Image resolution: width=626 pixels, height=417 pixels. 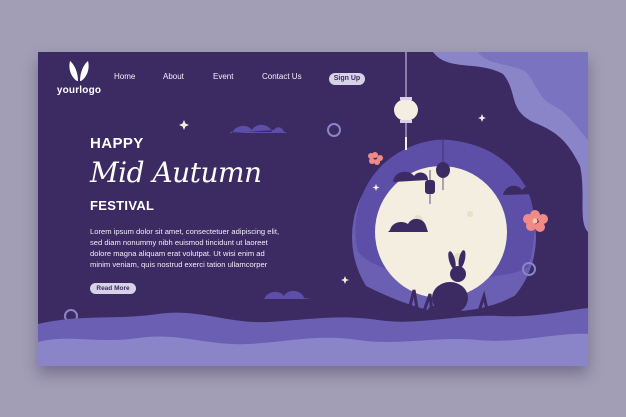 What do you see at coordinates (334, 130) in the screenshot?
I see `ring-decoration` at bounding box center [334, 130].